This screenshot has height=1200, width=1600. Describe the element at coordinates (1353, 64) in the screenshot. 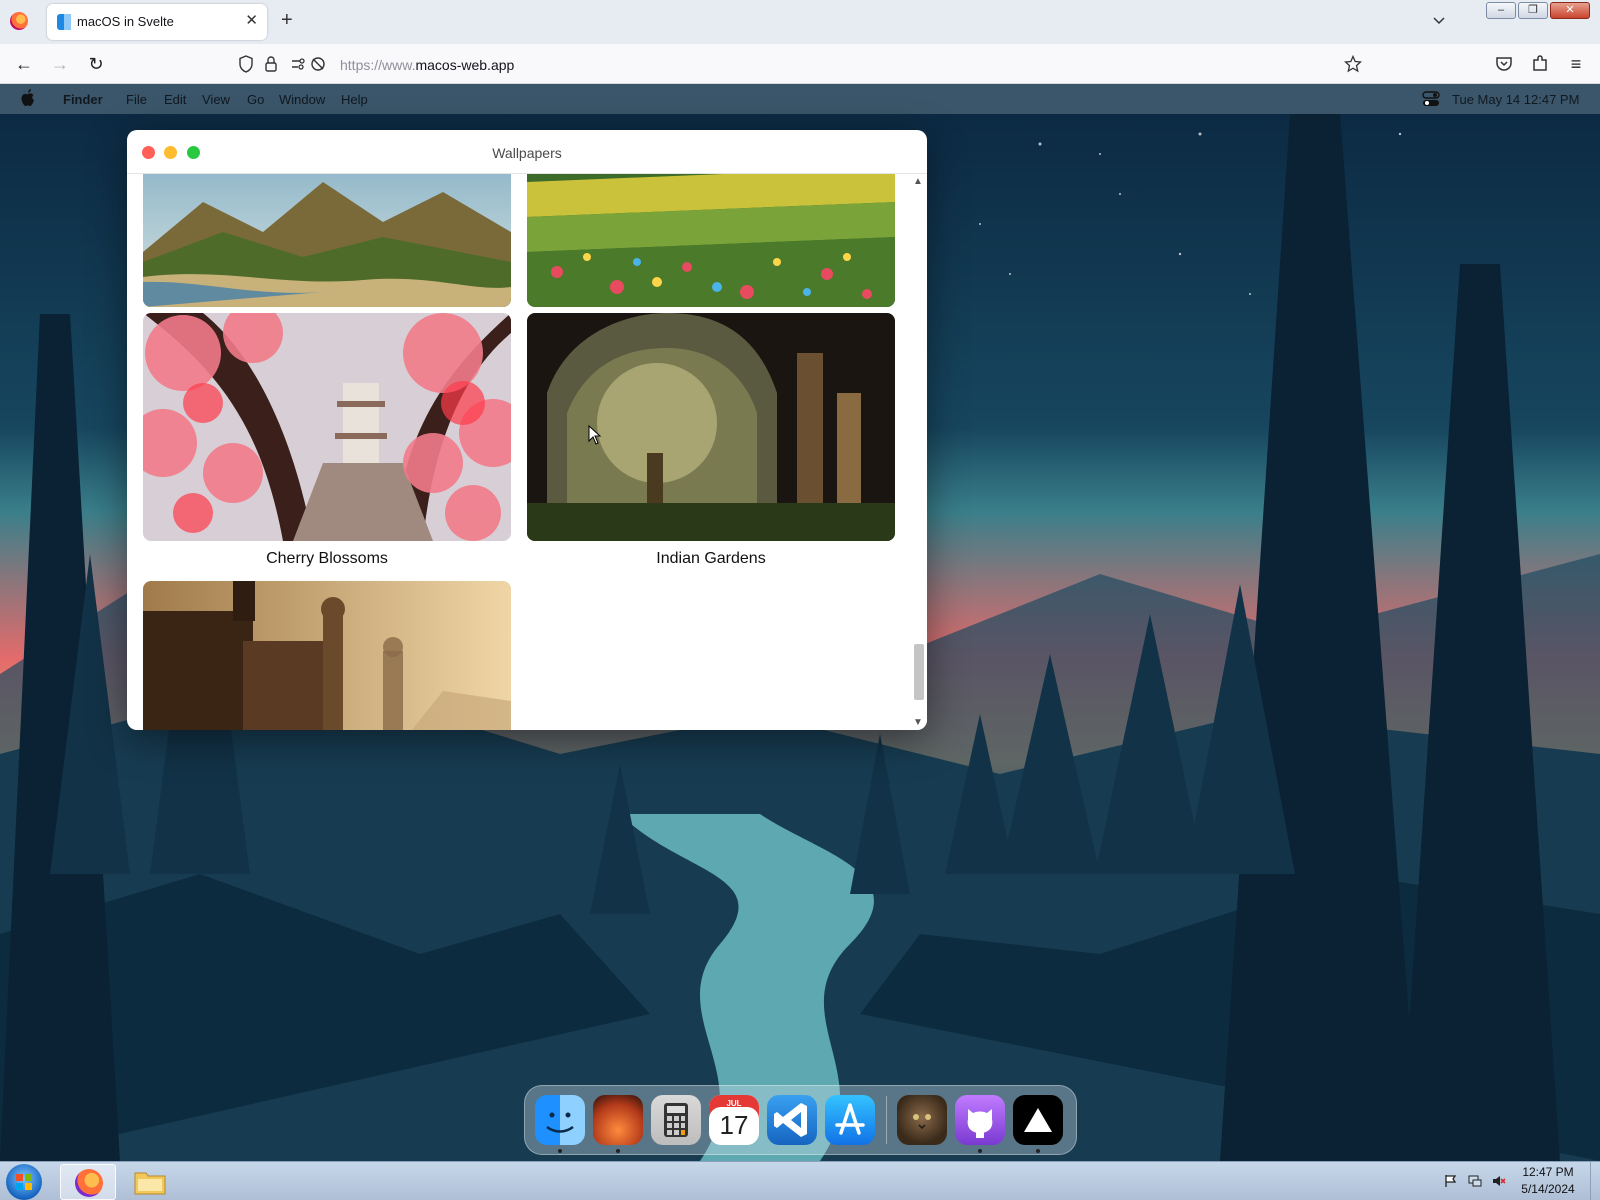

I see `bookmark-star-icon` at that location.